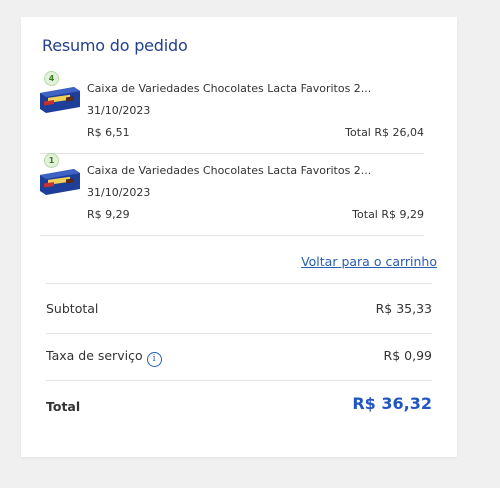  Describe the element at coordinates (72, 308) in the screenshot. I see `subtotal-label: Subtotal` at that location.